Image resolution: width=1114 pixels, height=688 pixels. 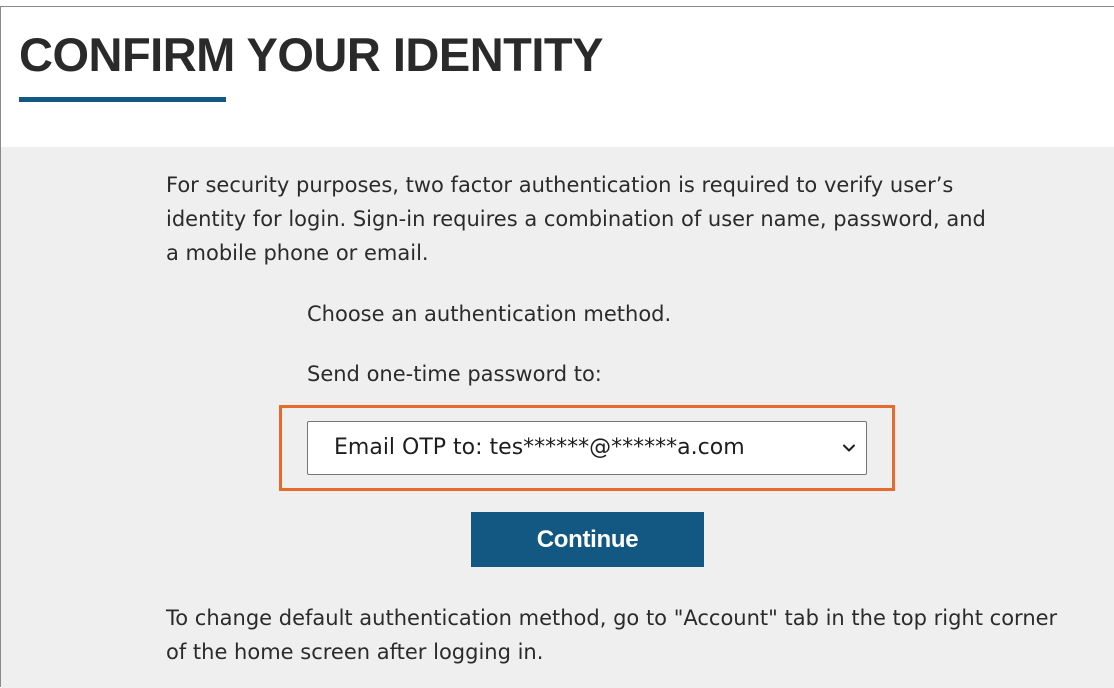 What do you see at coordinates (454, 374) in the screenshot?
I see `send-otp-label: Send one-time password to:` at bounding box center [454, 374].